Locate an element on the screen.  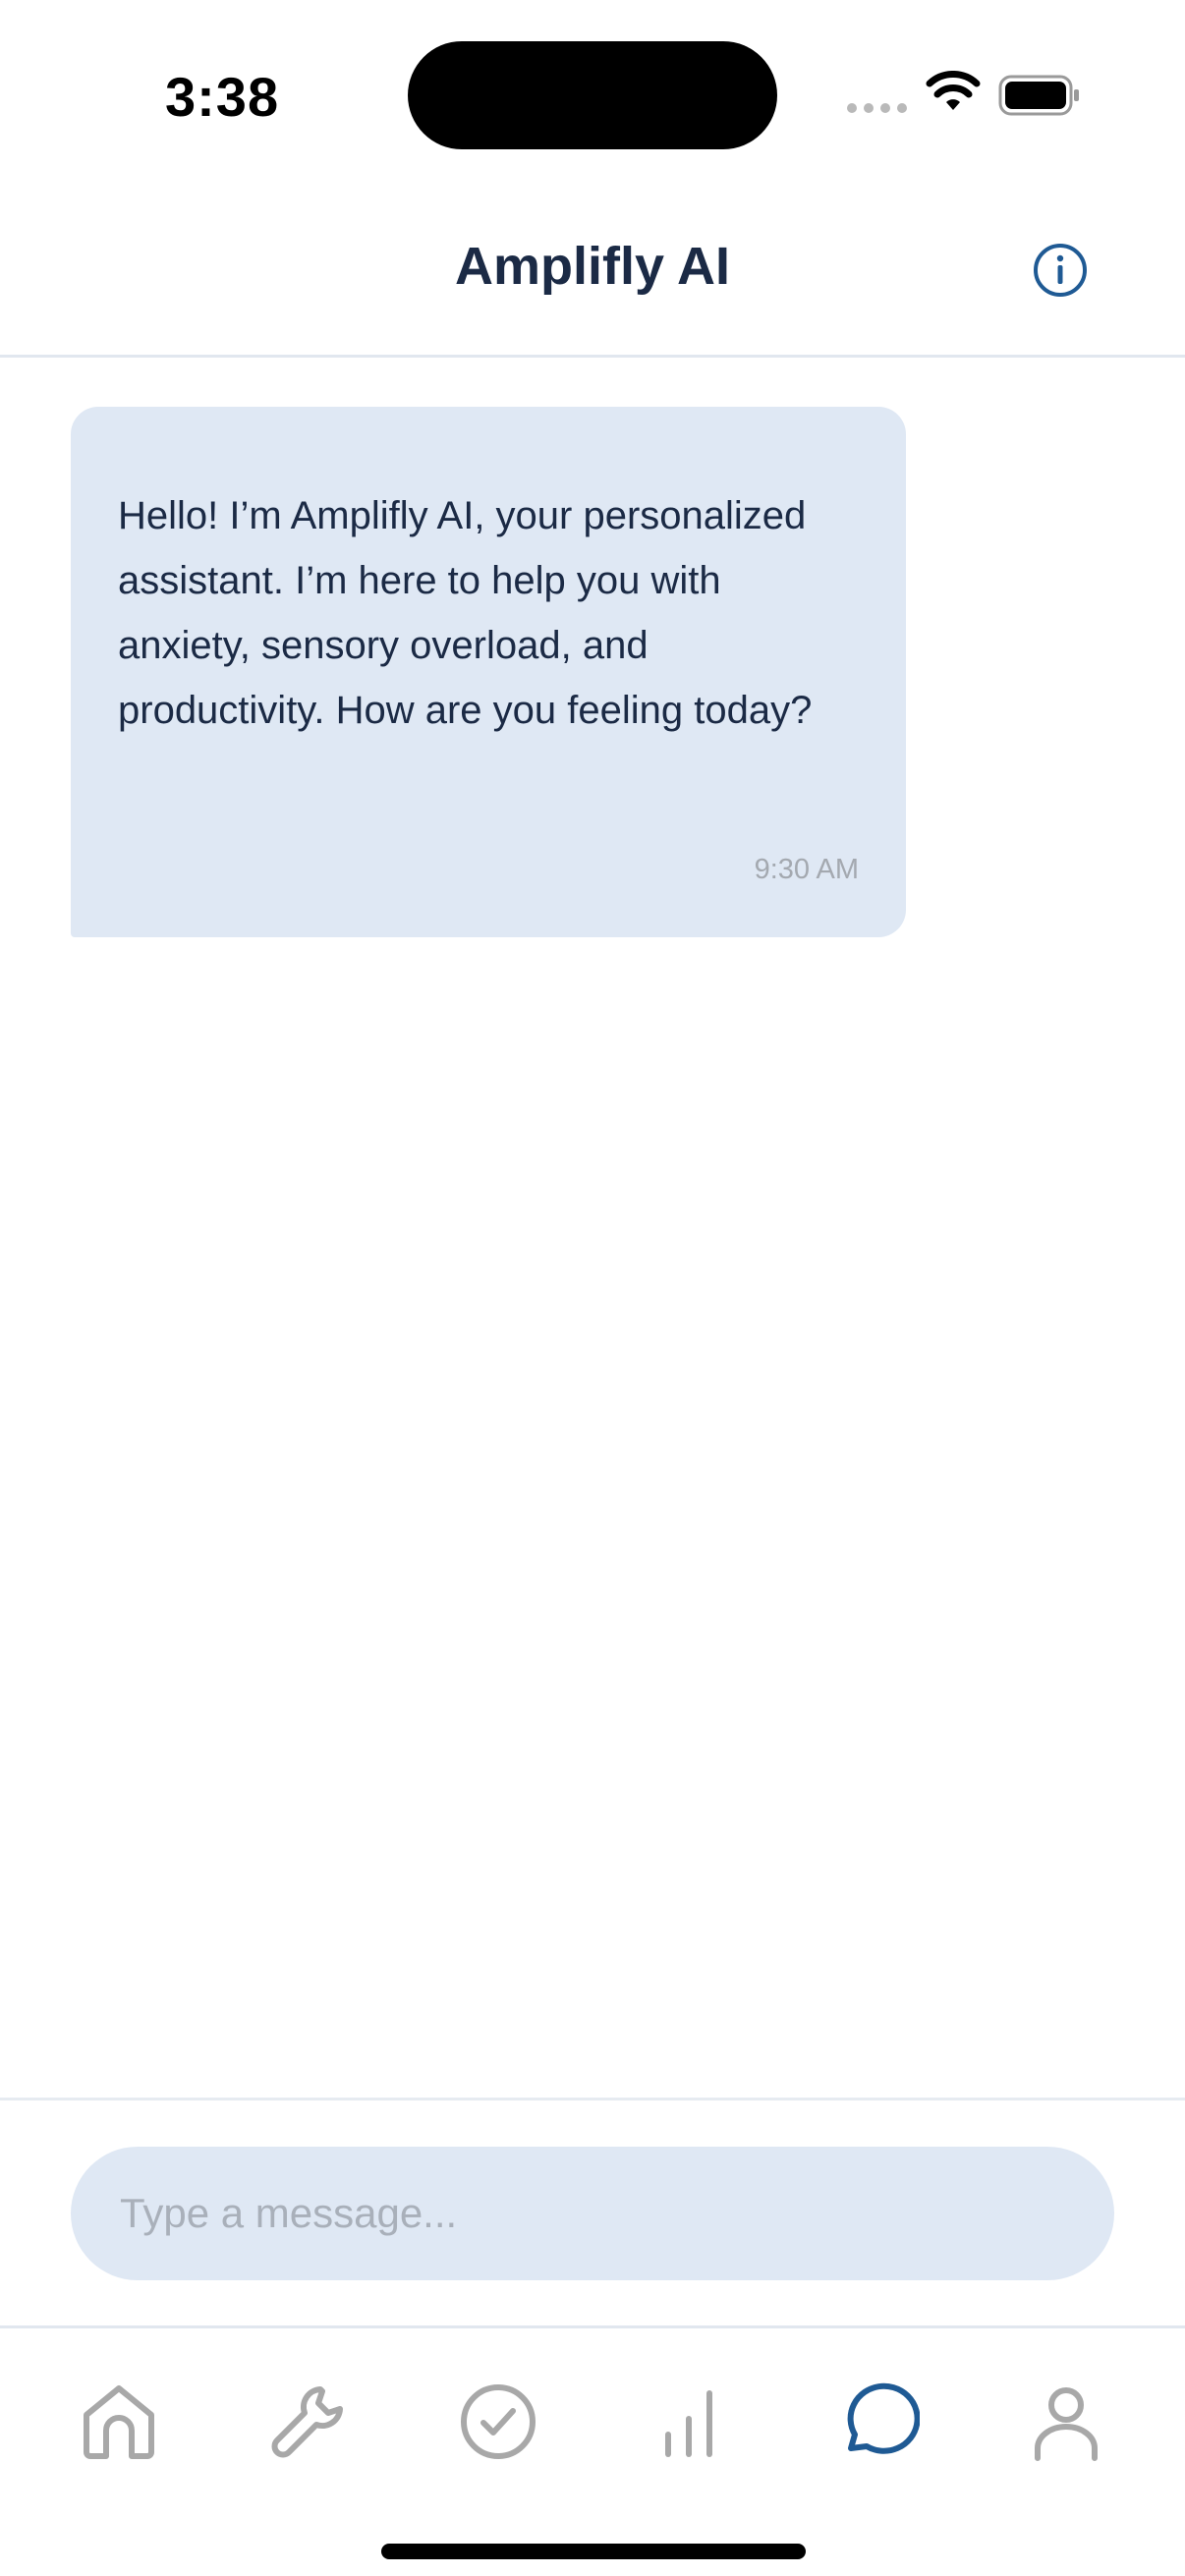
message-composer is located at coordinates (592, 2213).